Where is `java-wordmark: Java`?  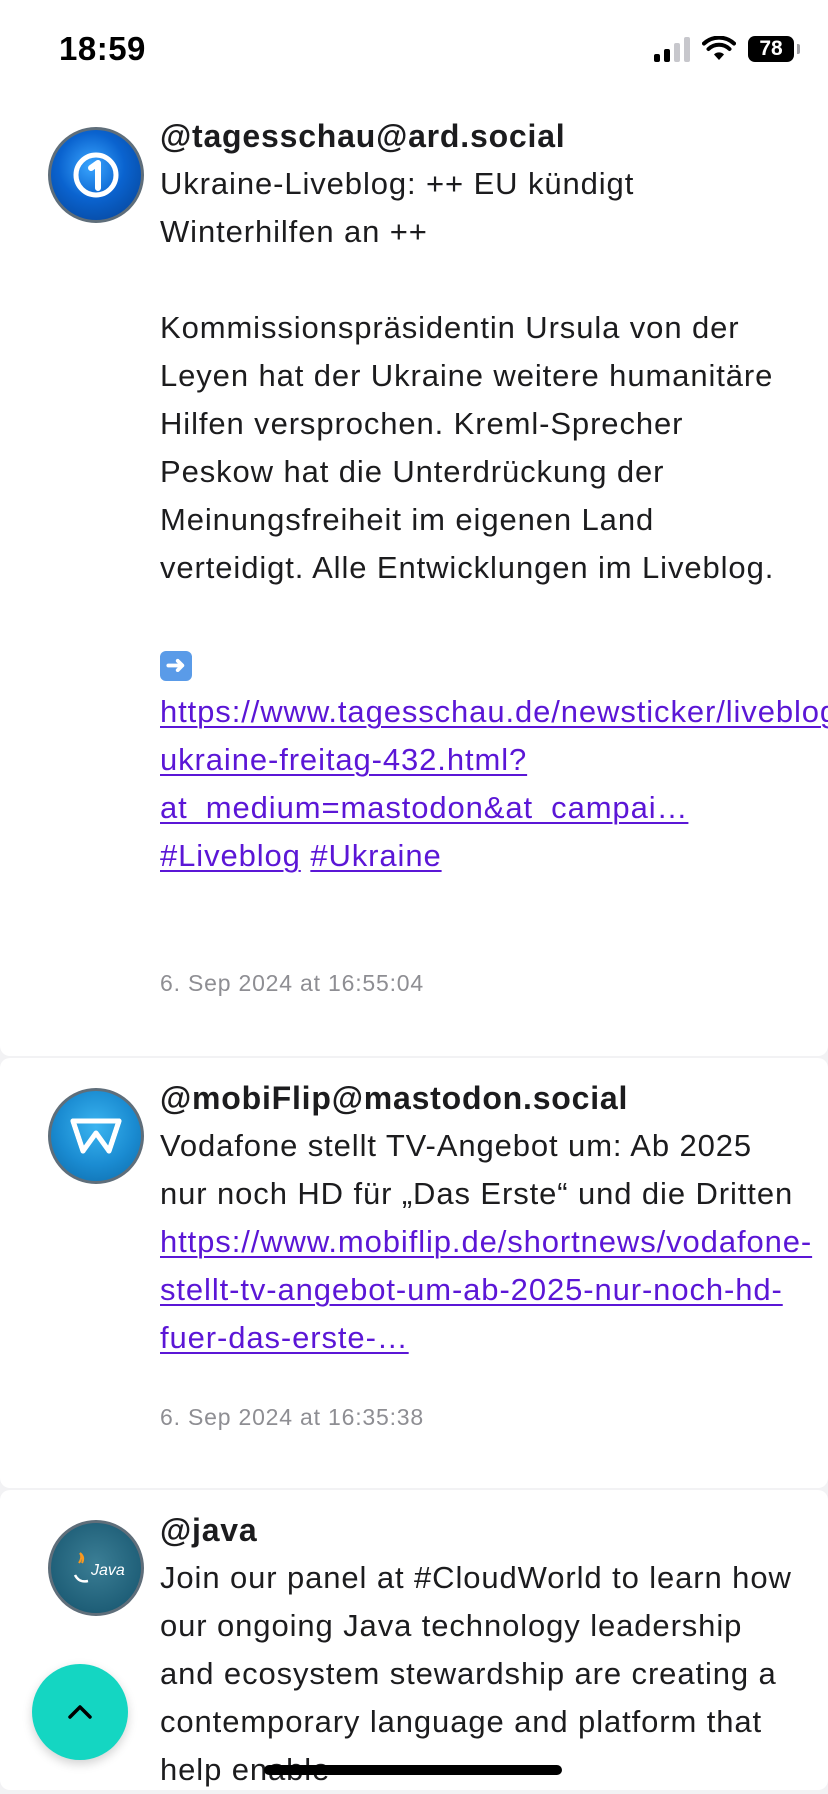
java-wordmark: Java is located at coordinates (107, 1570).